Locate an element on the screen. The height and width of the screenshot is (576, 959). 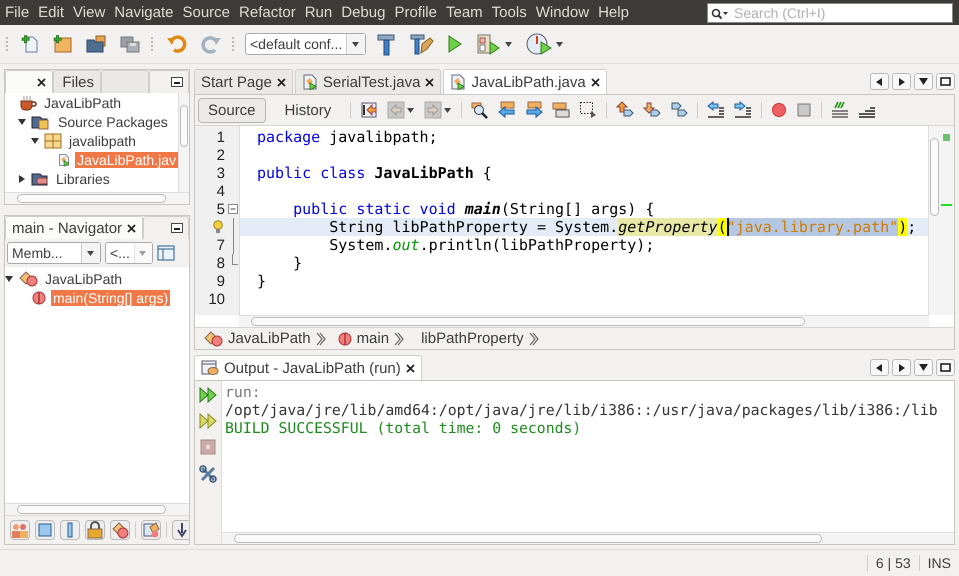
down-arrow-filter-button is located at coordinates (180, 530).